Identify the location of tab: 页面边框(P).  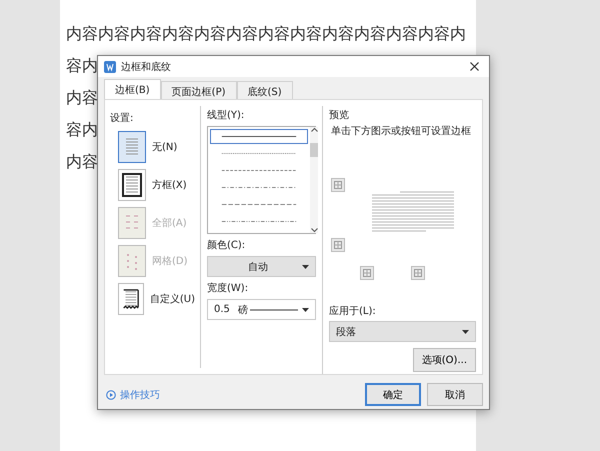
(198, 90).